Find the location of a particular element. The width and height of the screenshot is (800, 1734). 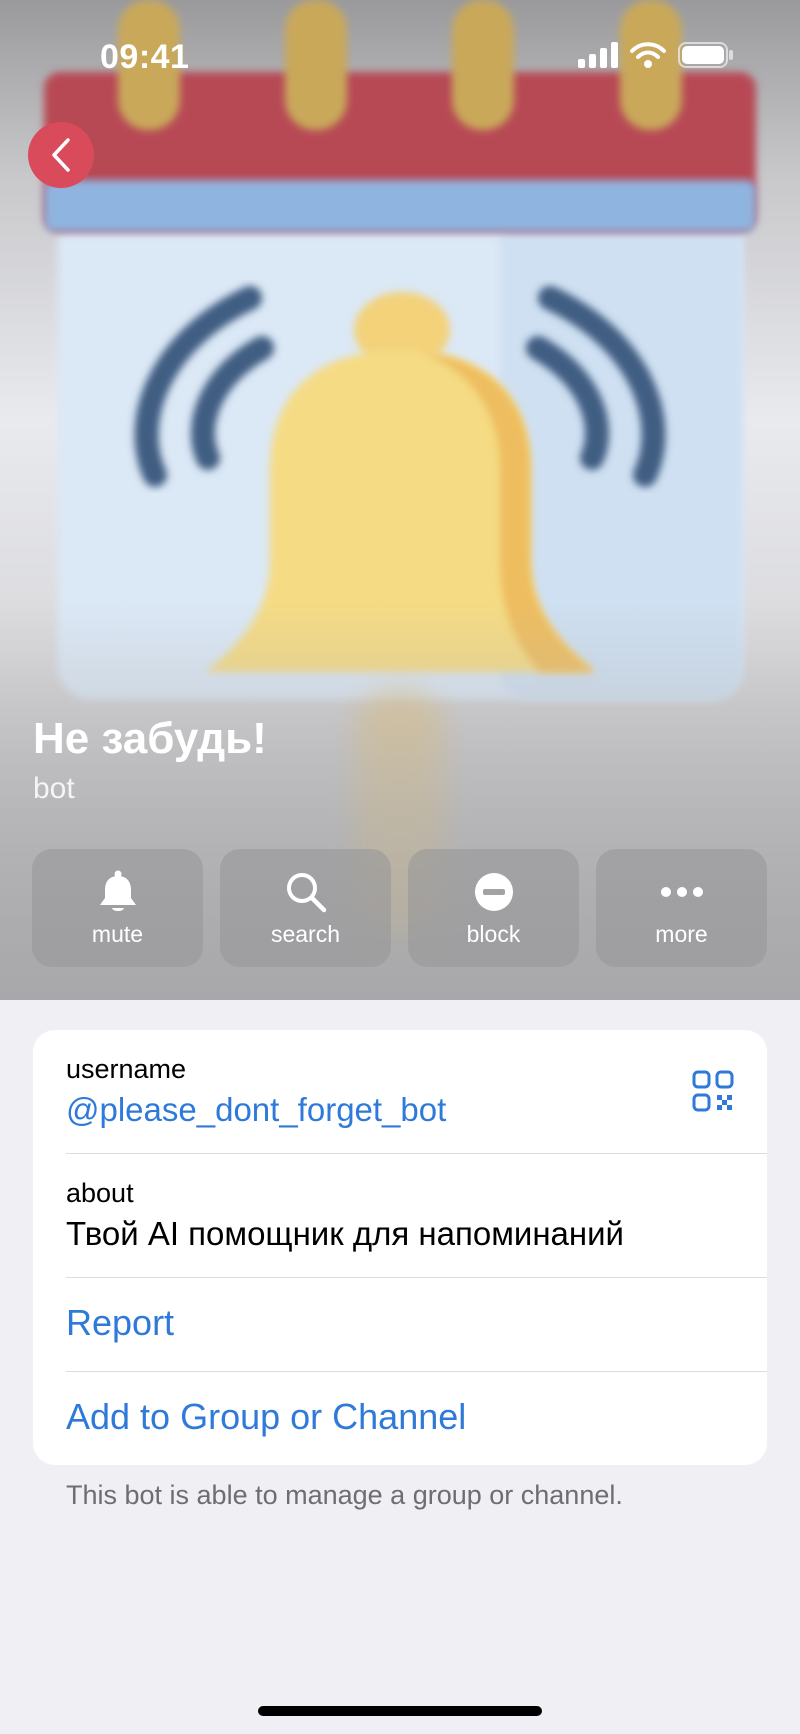

about-label: about is located at coordinates (100, 1193).